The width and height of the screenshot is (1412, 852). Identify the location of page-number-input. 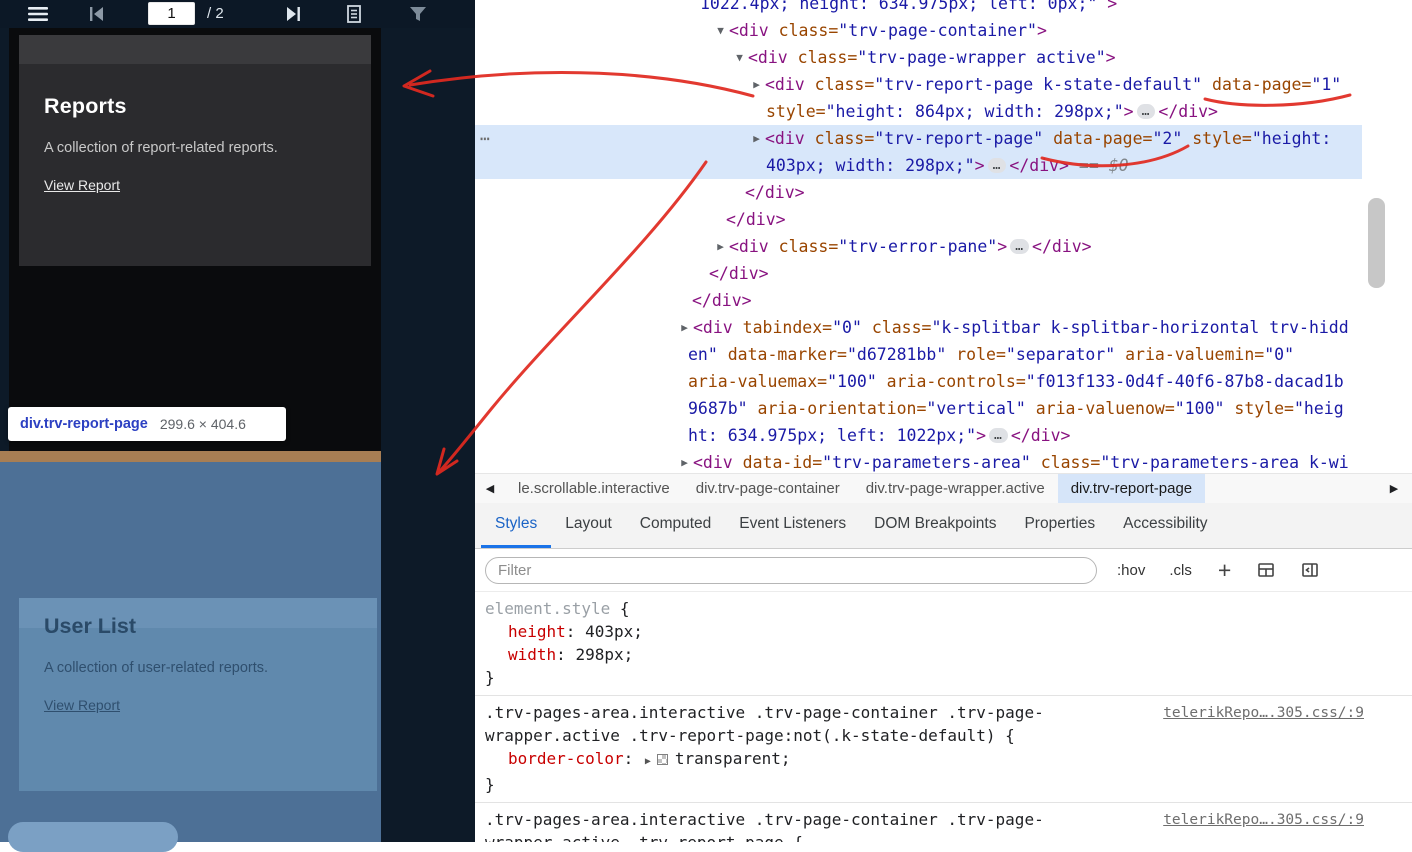
(171, 13).